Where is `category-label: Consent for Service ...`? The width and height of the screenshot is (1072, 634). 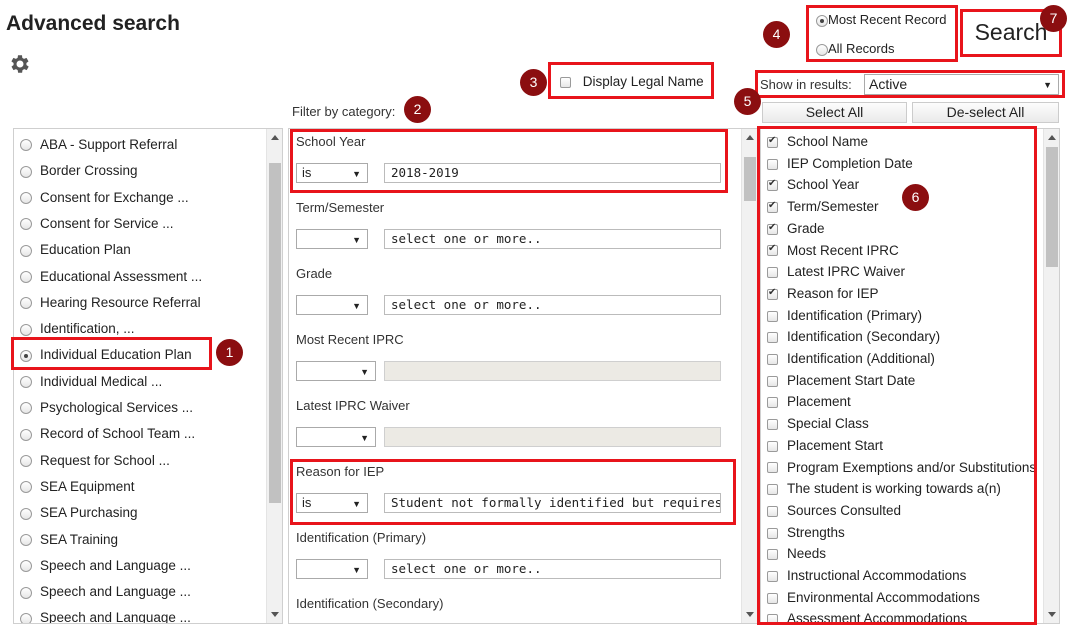
category-label: Consent for Service ... is located at coordinates (107, 223).